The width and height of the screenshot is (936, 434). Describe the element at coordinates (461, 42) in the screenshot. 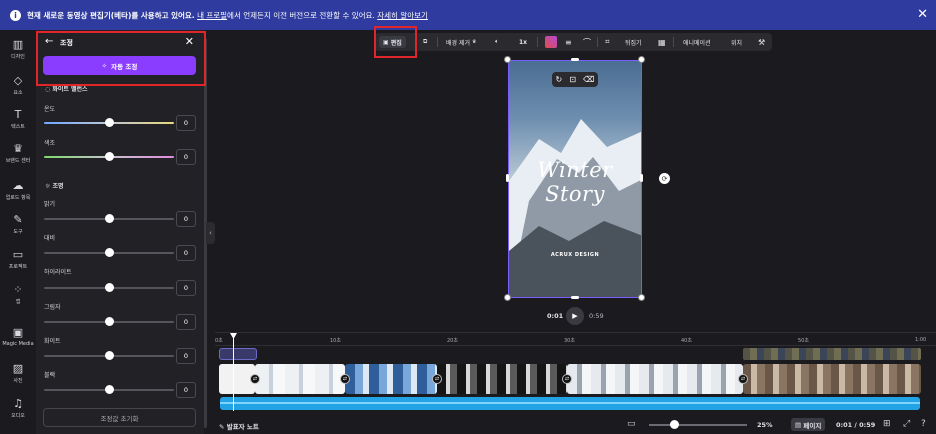

I see `bg-remove-button: 배경 제거 ♛` at that location.